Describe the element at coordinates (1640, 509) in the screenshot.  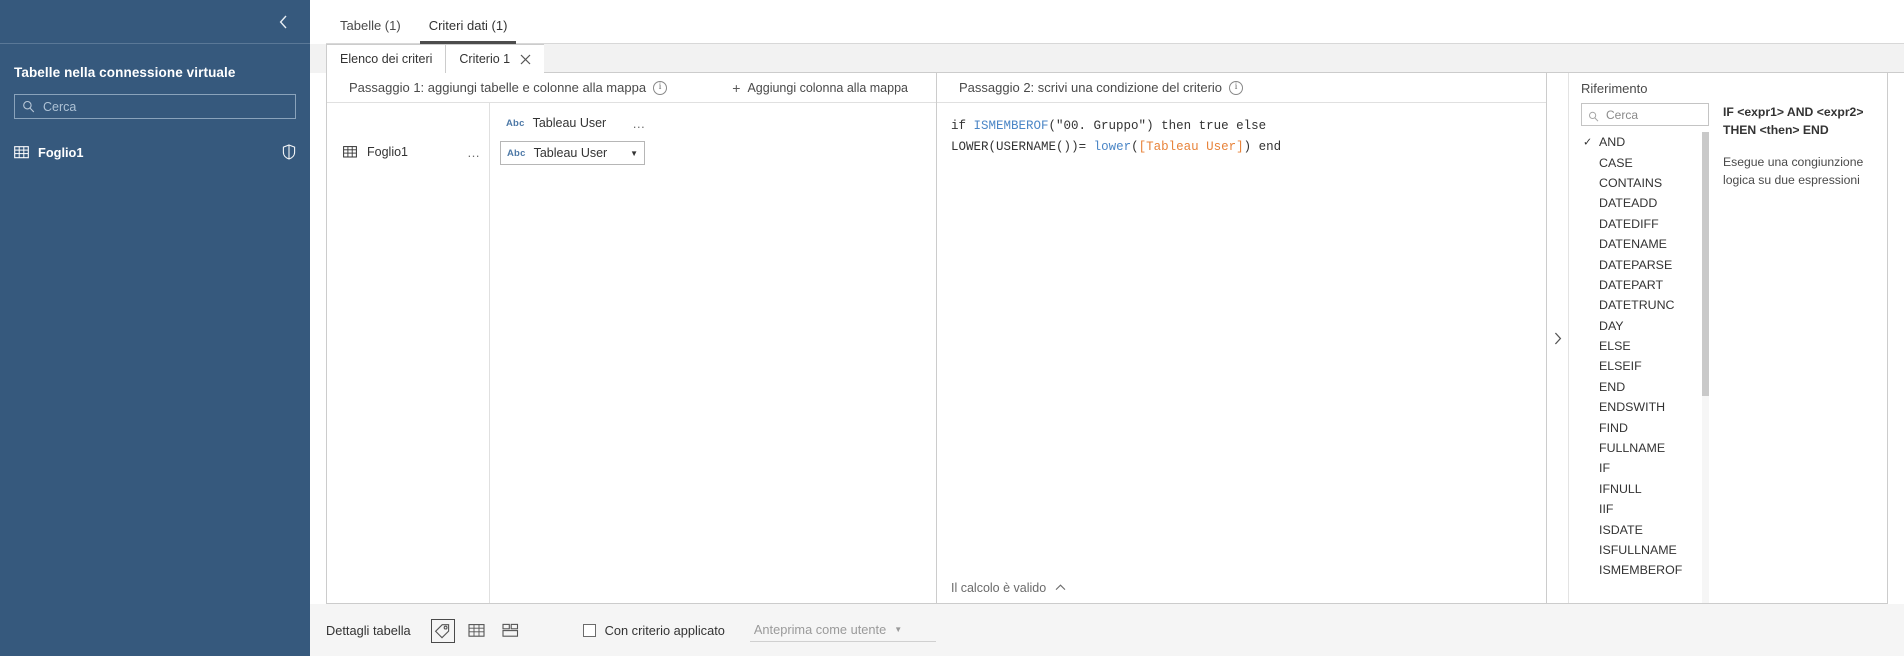
I see `reference-item: IIF` at that location.